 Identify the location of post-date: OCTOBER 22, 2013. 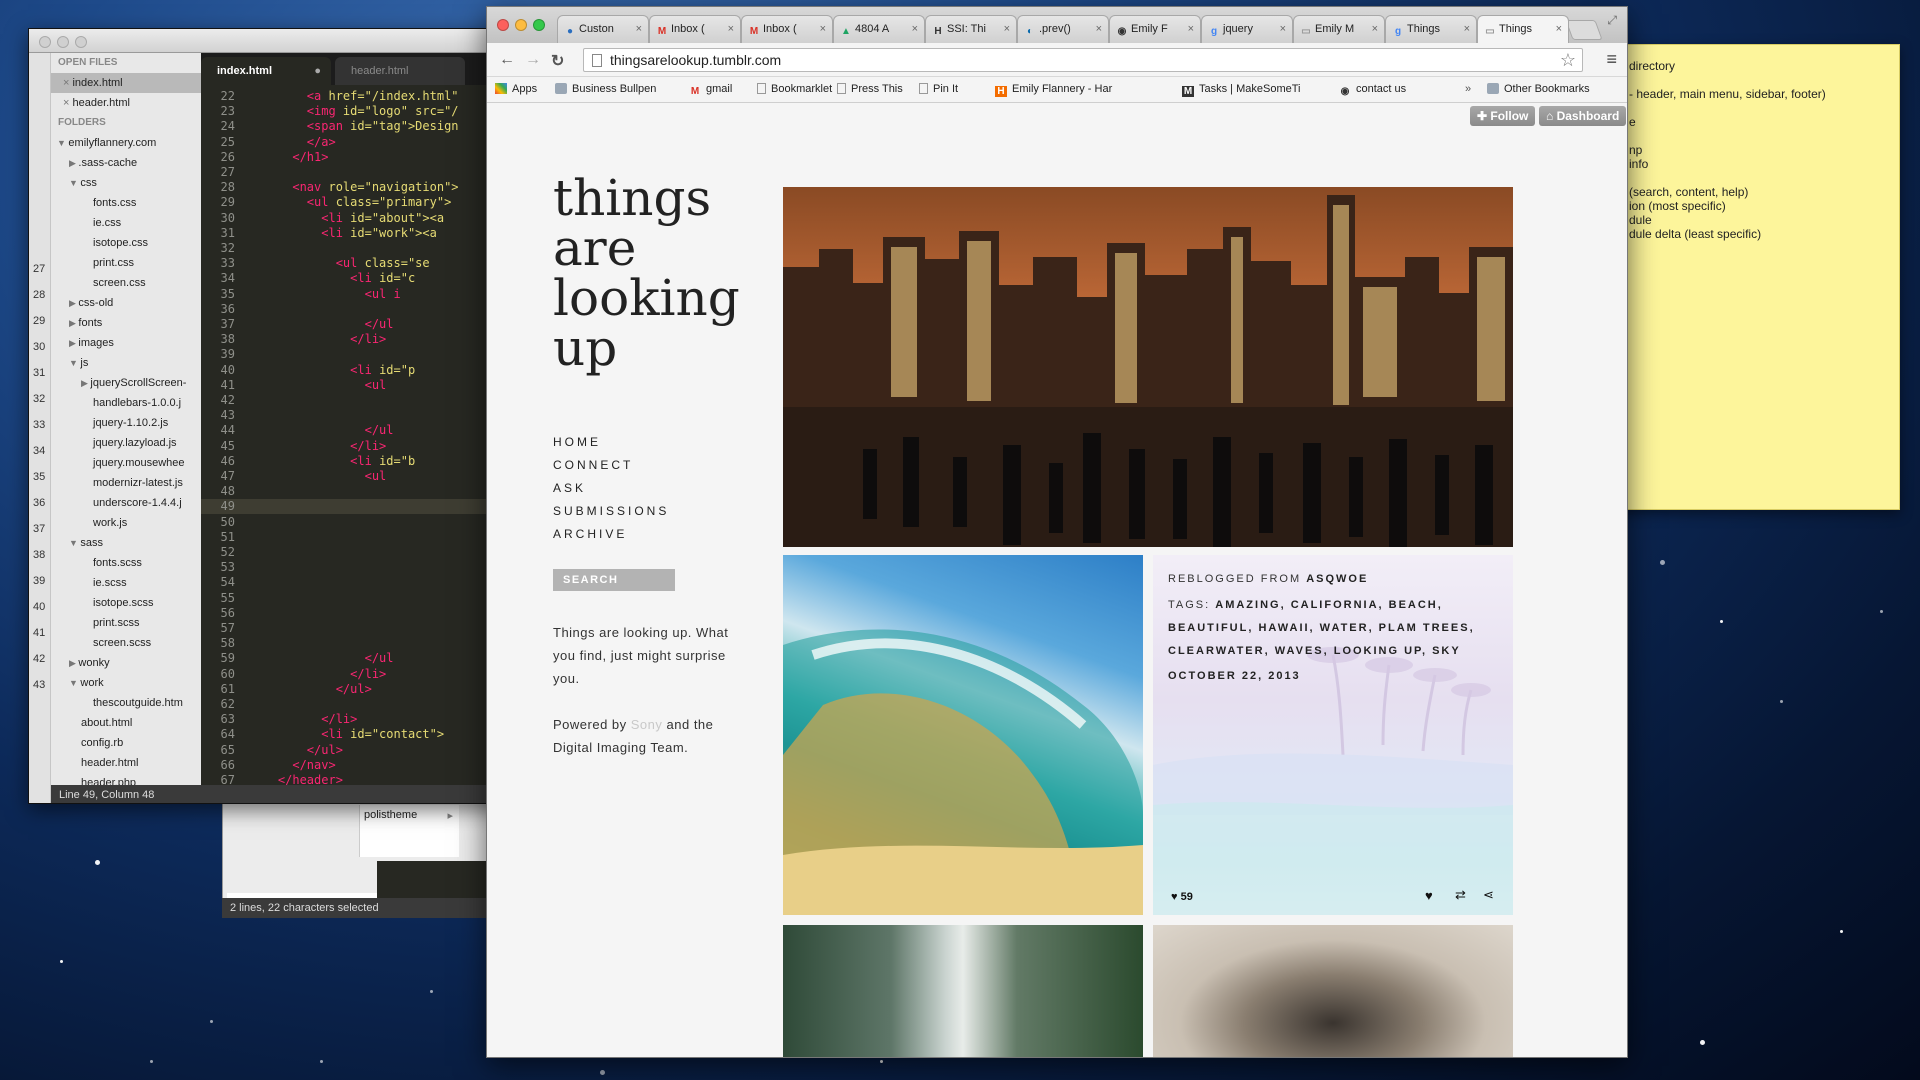
(1234, 676).